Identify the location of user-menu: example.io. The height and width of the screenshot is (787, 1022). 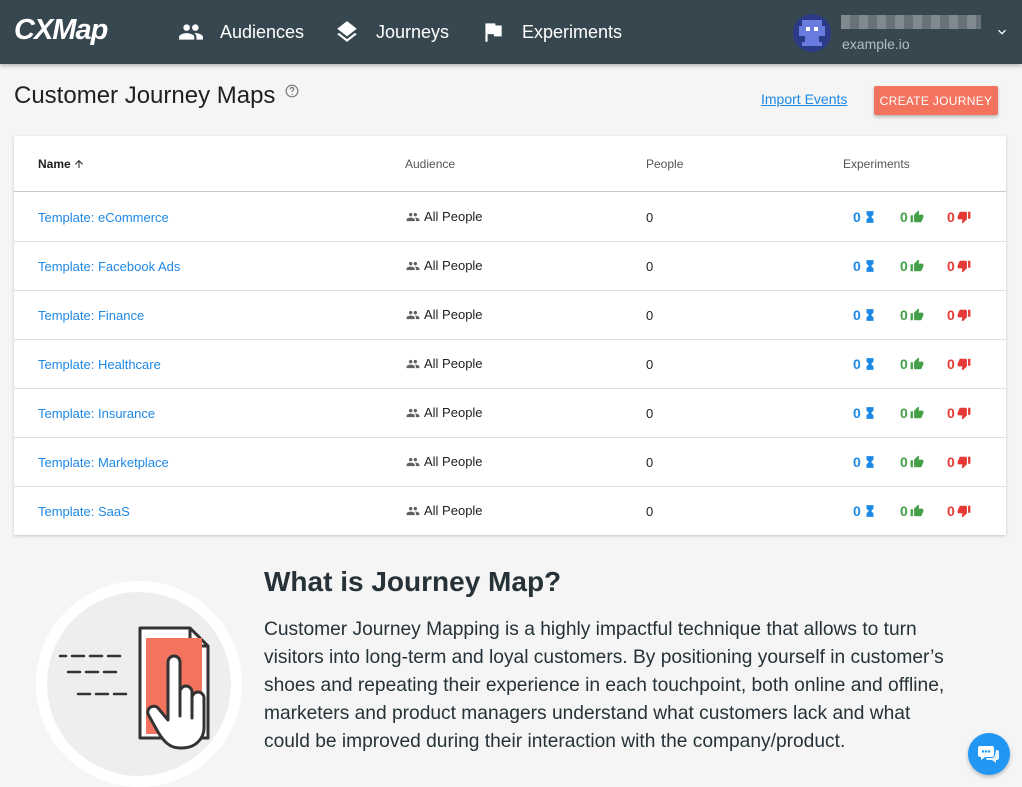
(905, 33).